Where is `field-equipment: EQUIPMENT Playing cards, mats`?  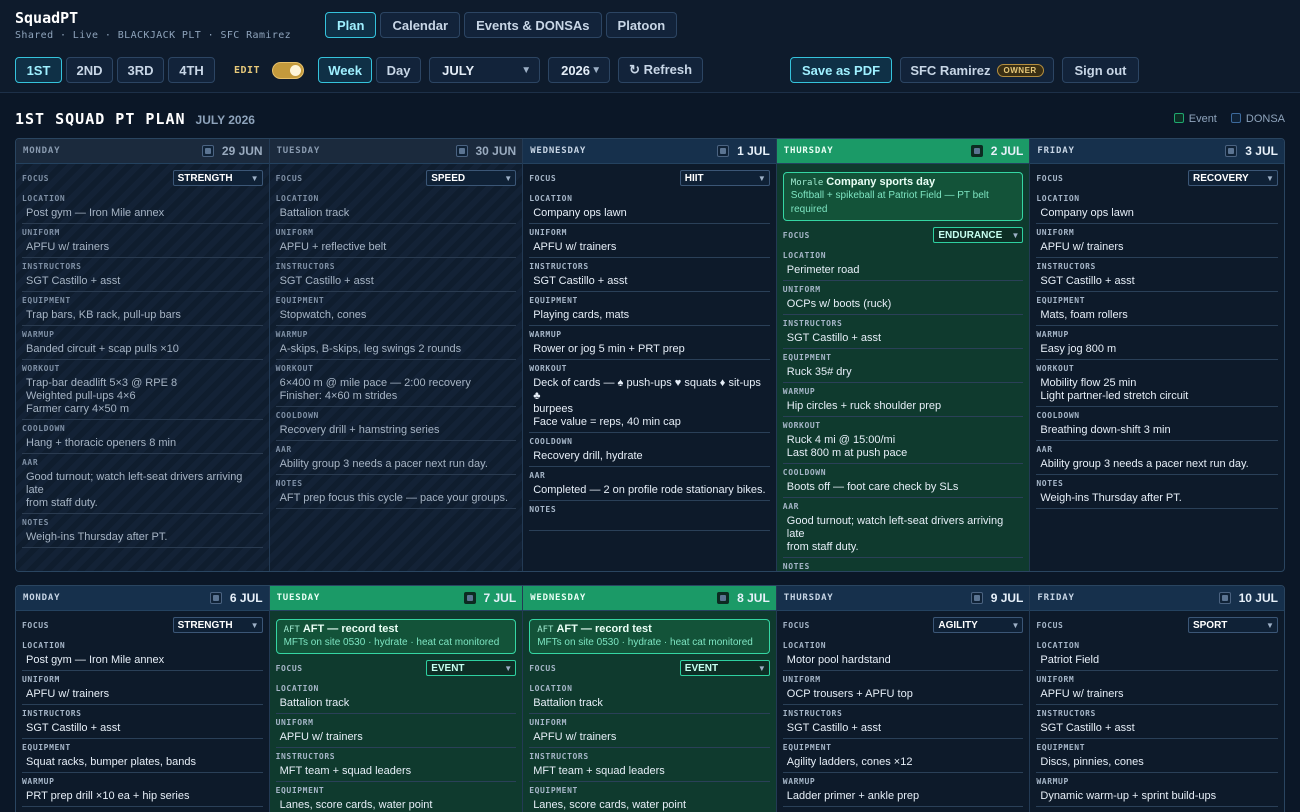 field-equipment: EQUIPMENT Playing cards, mats is located at coordinates (649, 309).